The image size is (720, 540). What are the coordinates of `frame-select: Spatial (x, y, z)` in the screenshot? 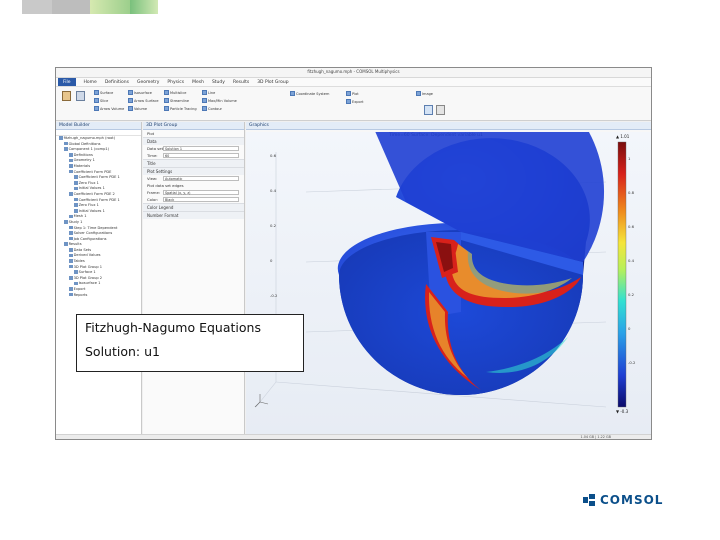 It's located at (201, 192).